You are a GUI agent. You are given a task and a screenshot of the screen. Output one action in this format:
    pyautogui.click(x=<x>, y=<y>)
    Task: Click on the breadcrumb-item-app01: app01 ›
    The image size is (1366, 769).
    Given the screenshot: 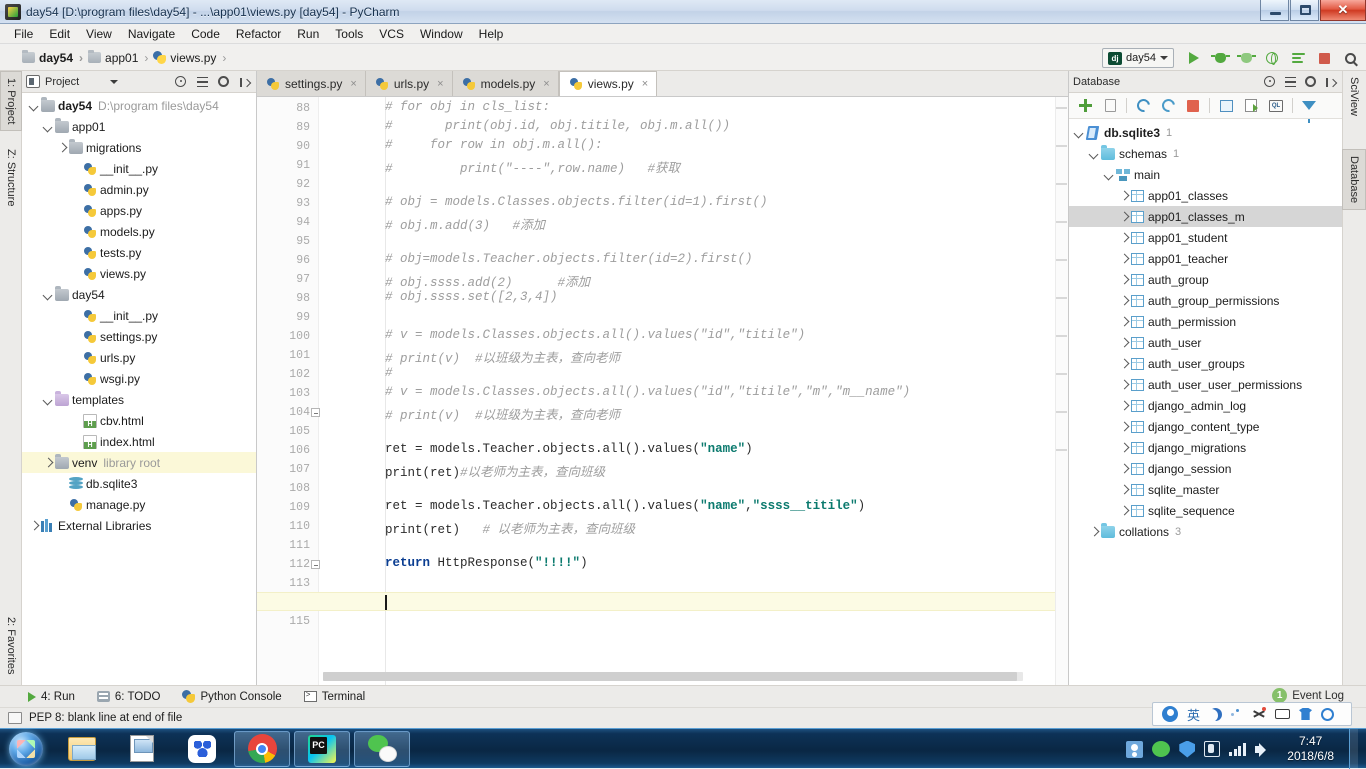 What is the action you would take?
    pyautogui.click(x=120, y=57)
    